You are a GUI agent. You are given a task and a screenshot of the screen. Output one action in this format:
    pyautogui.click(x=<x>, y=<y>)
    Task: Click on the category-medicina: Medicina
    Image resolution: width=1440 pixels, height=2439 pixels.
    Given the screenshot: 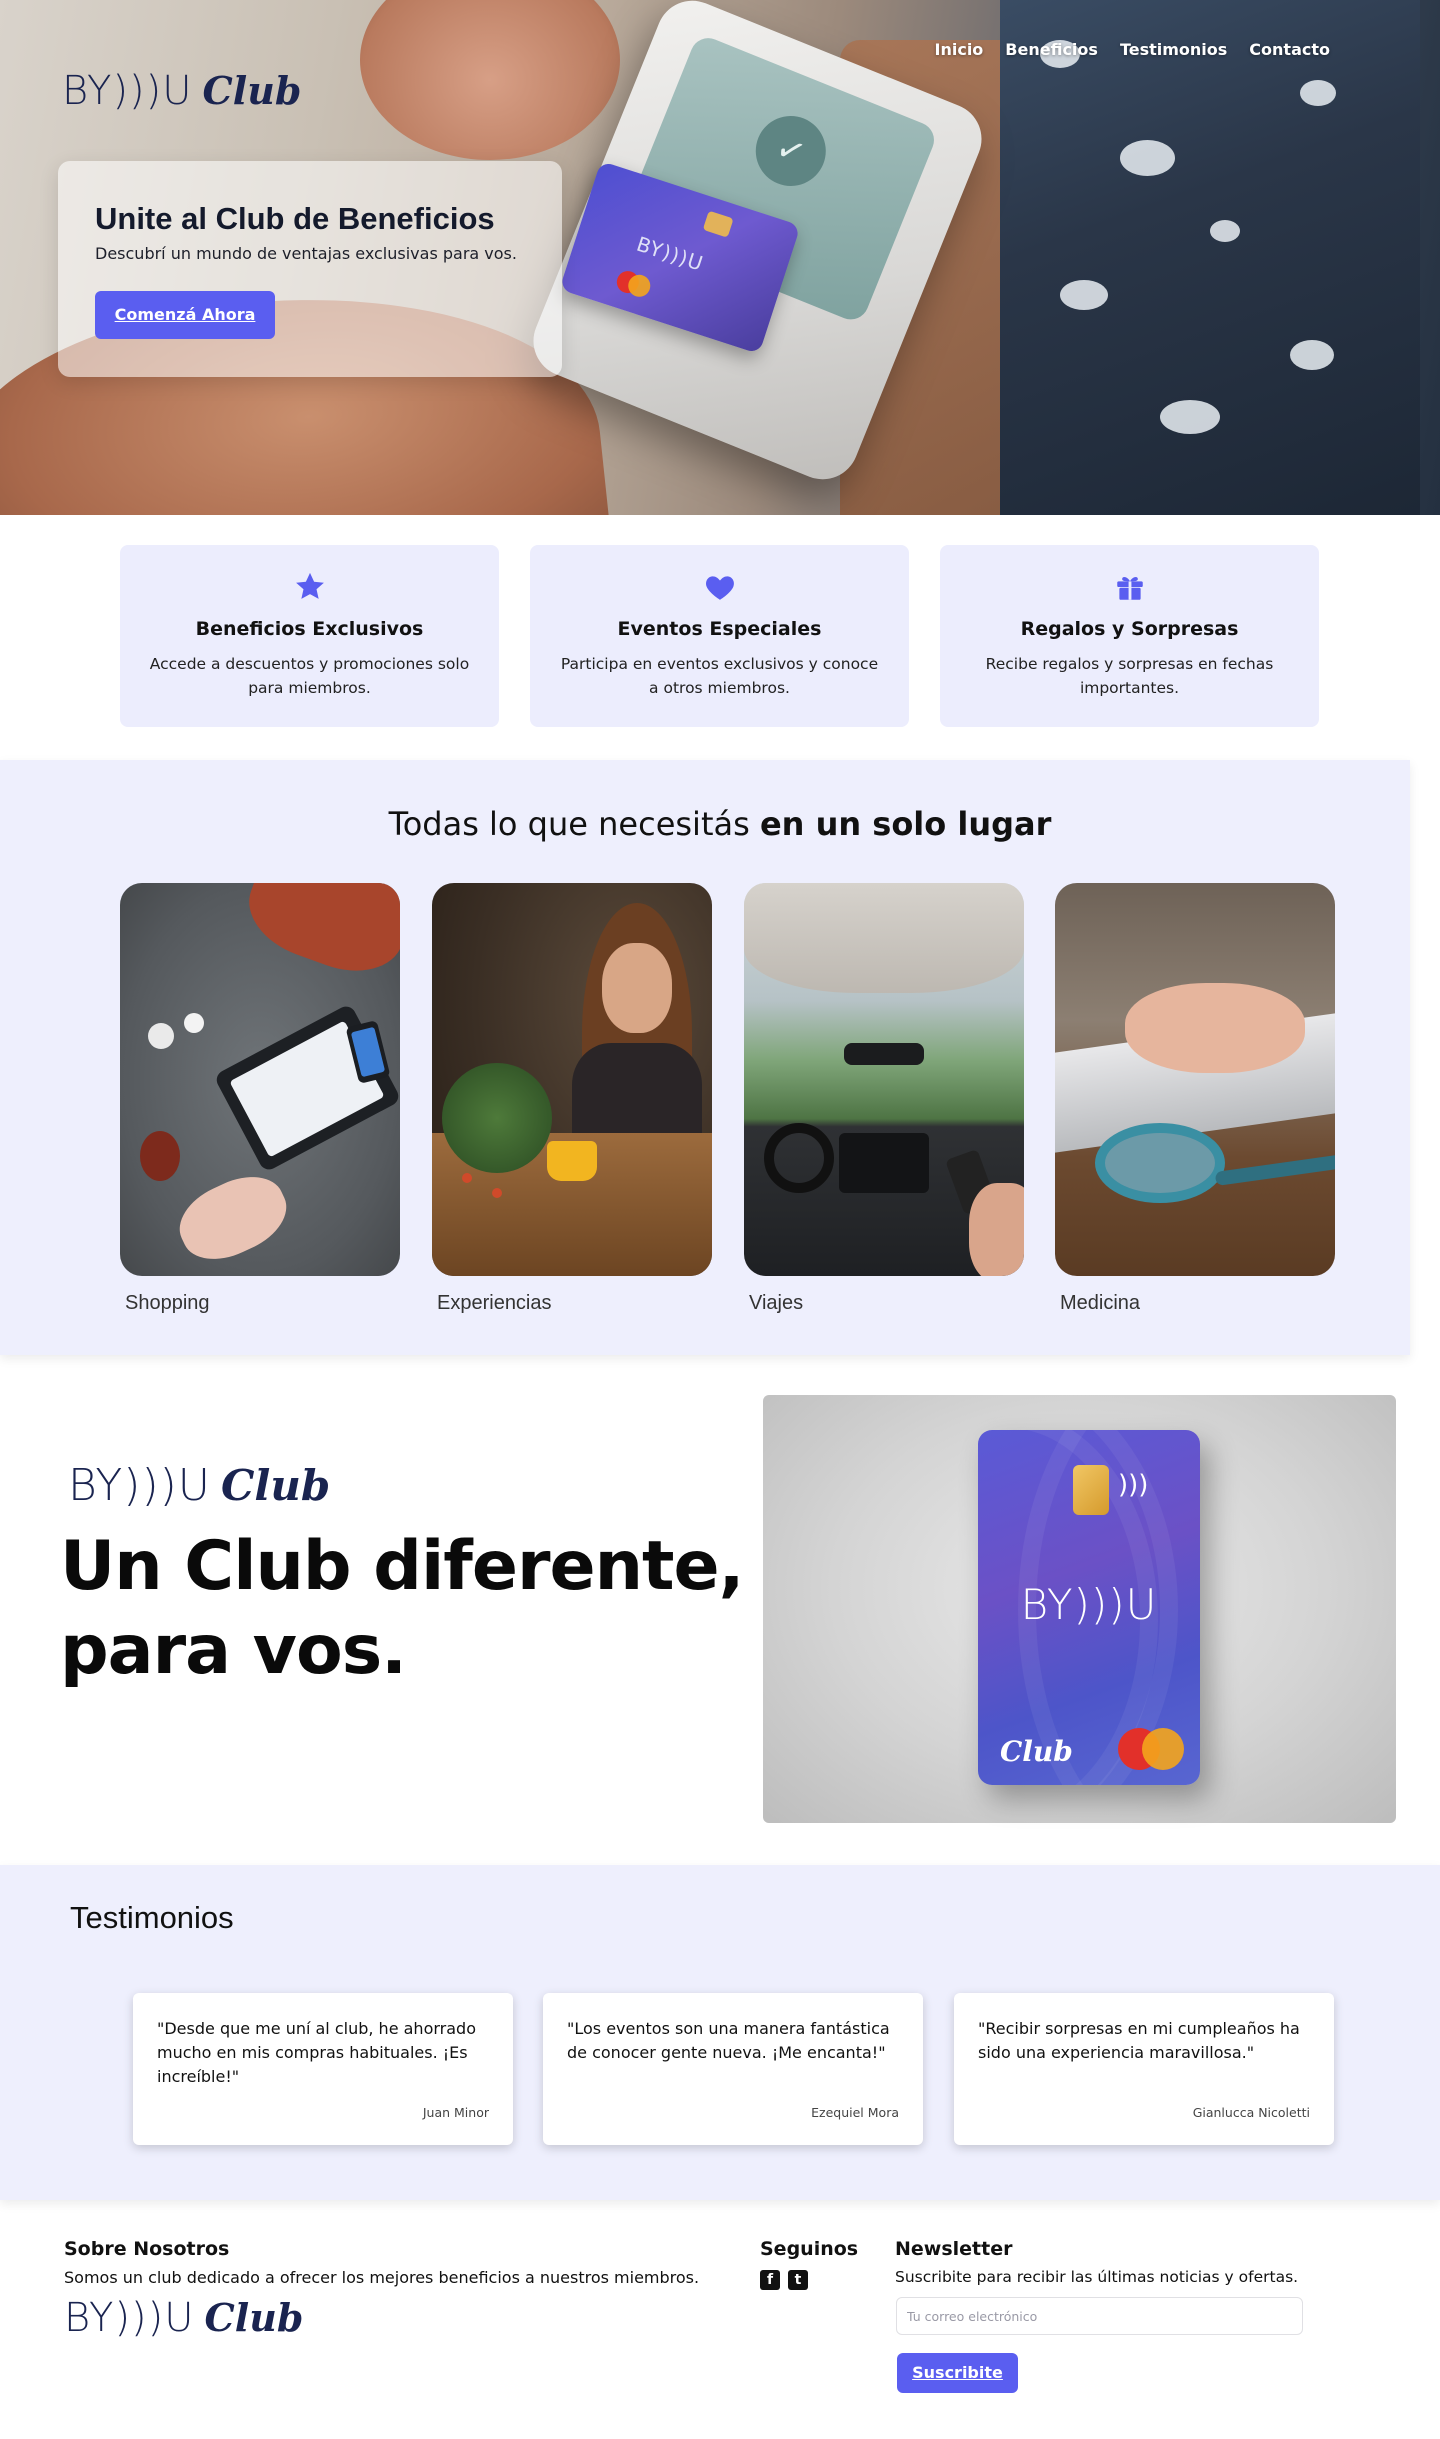 What is the action you would take?
    pyautogui.click(x=1195, y=1099)
    